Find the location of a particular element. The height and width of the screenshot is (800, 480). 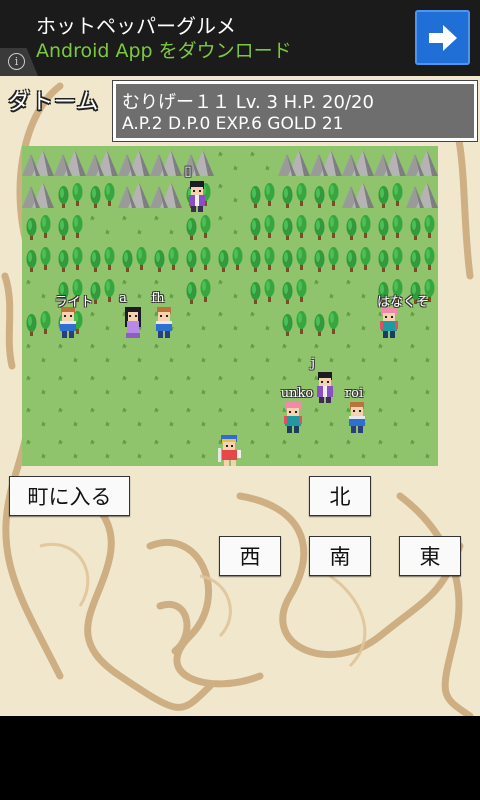

south-button: 南 is located at coordinates (340, 556).